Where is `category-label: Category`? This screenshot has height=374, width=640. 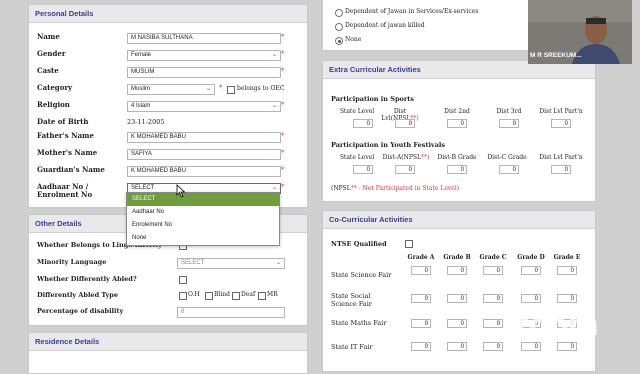
category-label: Category is located at coordinates (55, 87).